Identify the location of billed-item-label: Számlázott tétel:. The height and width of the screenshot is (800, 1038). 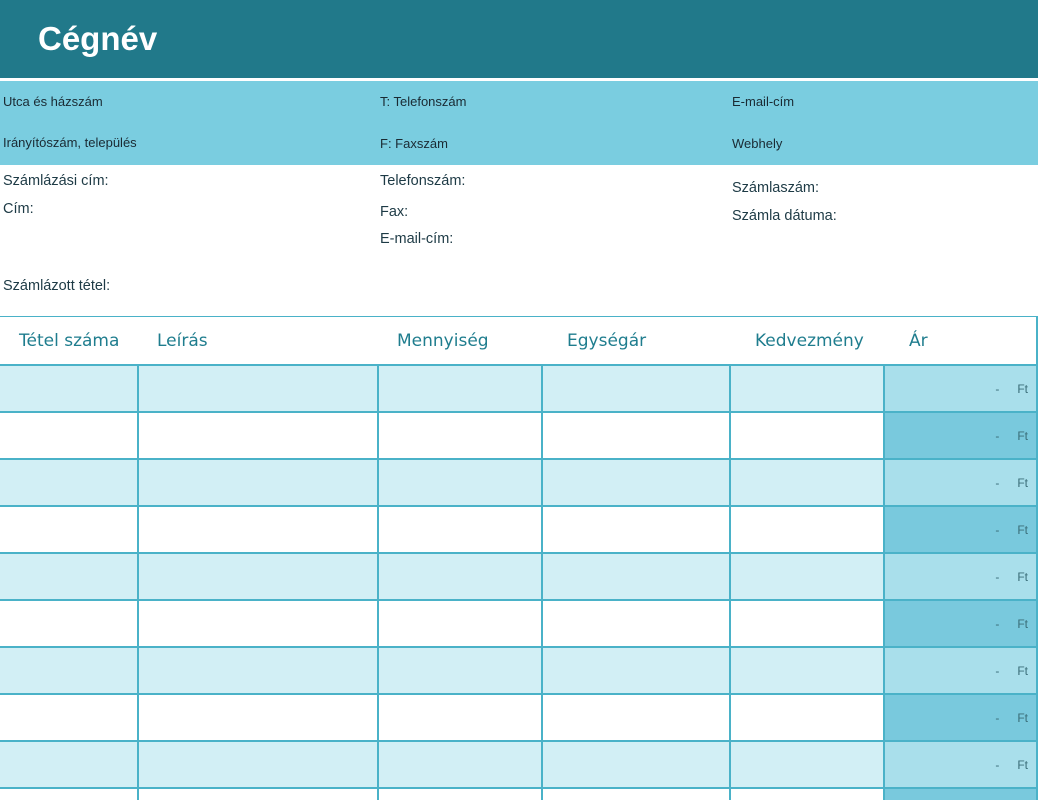
(57, 286).